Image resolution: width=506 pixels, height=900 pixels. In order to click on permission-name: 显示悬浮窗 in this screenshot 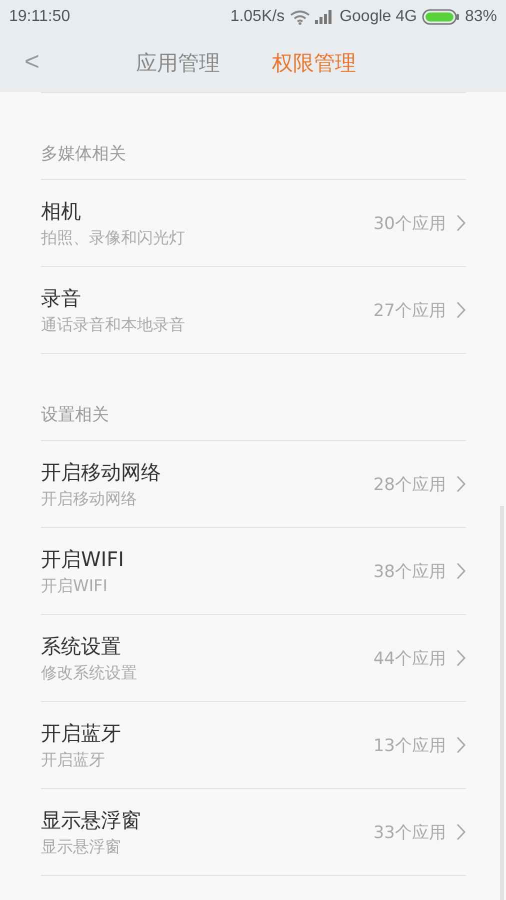, I will do `click(91, 820)`.